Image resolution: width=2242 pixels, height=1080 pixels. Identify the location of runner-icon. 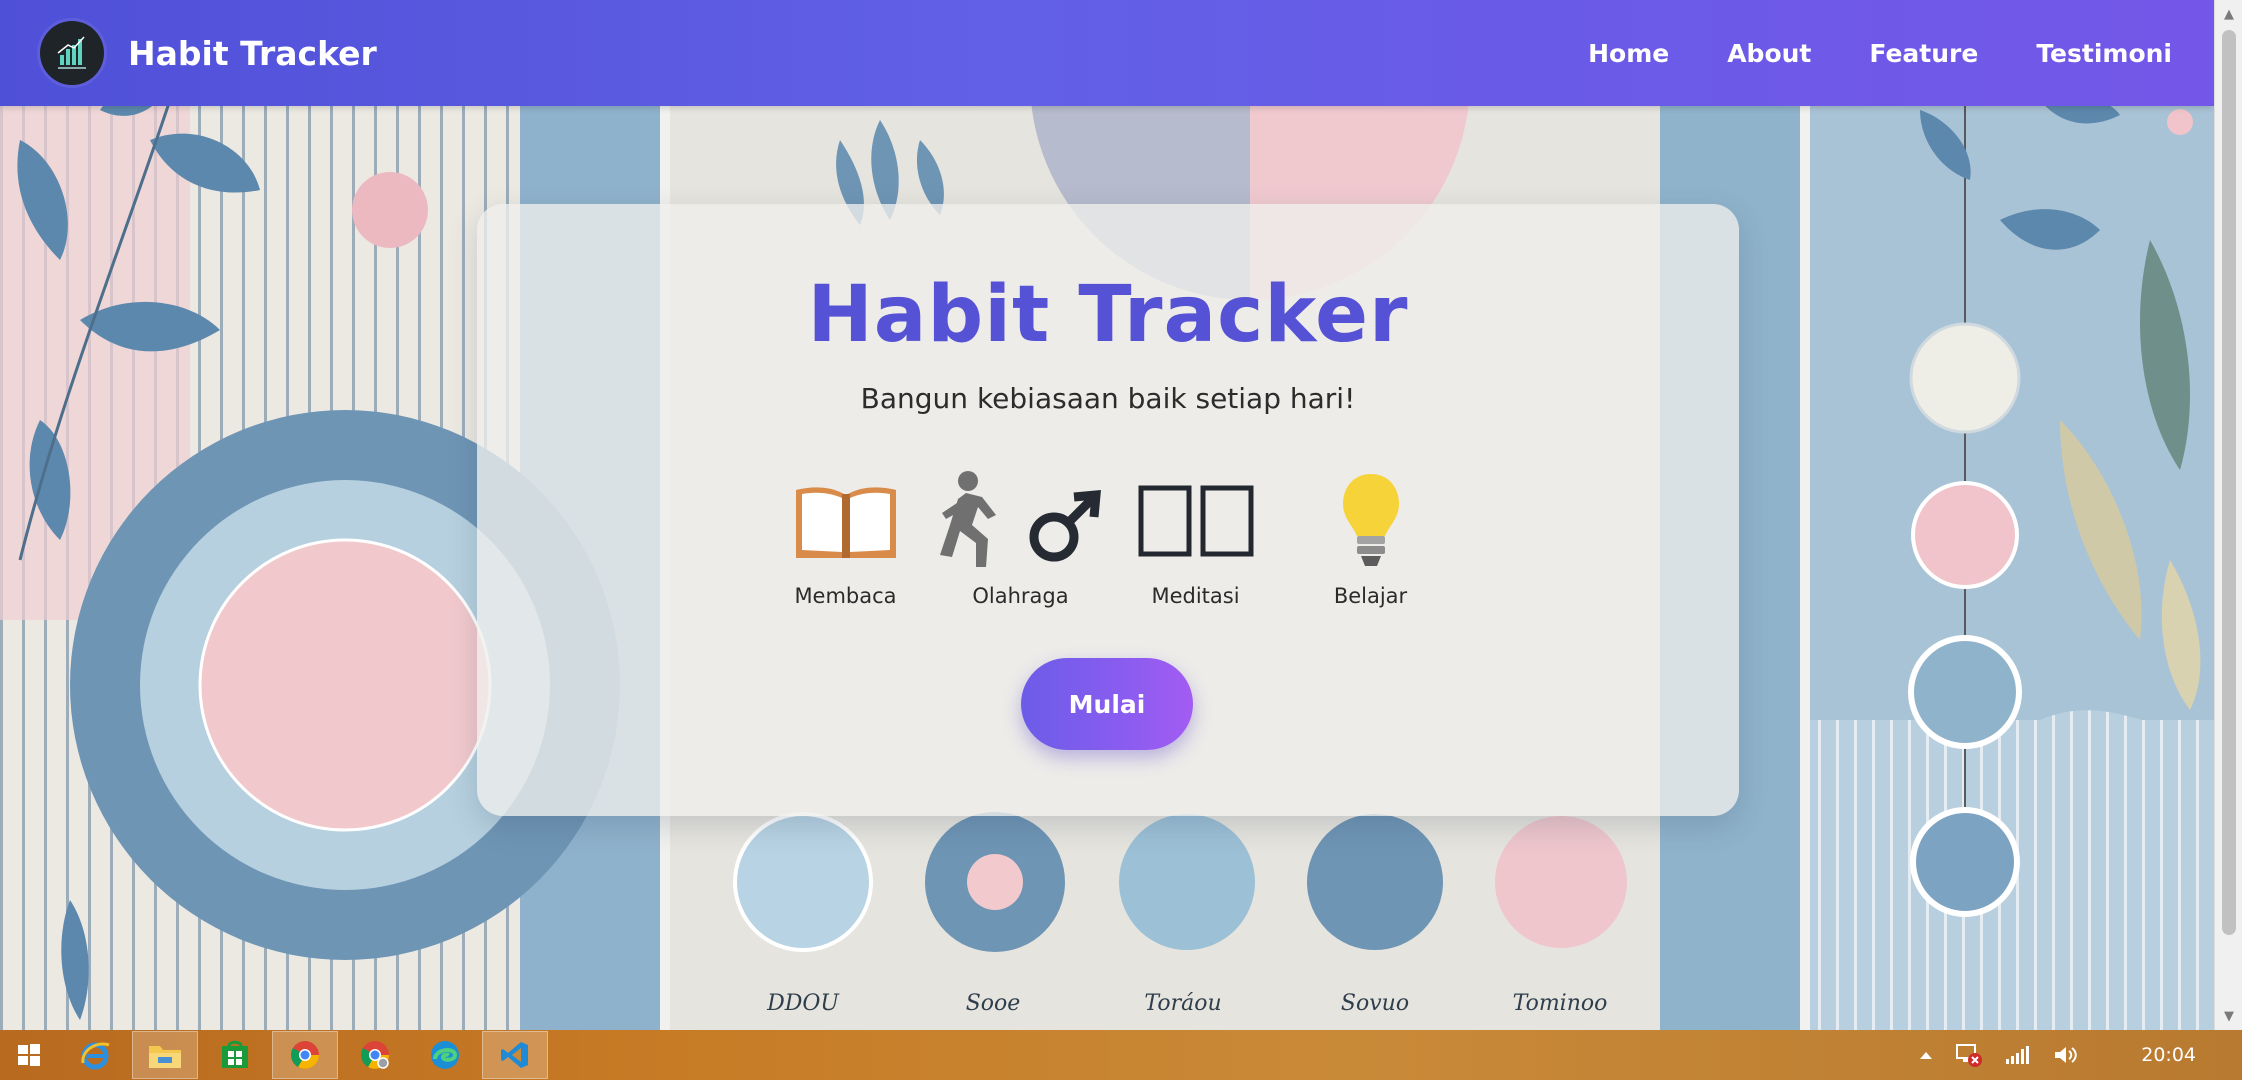
(1021, 521).